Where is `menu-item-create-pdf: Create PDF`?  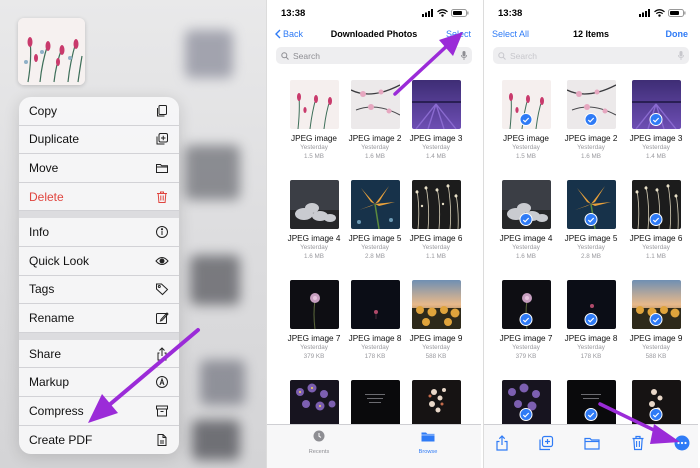
menu-item-create-pdf: Create PDF is located at coordinates (99, 440).